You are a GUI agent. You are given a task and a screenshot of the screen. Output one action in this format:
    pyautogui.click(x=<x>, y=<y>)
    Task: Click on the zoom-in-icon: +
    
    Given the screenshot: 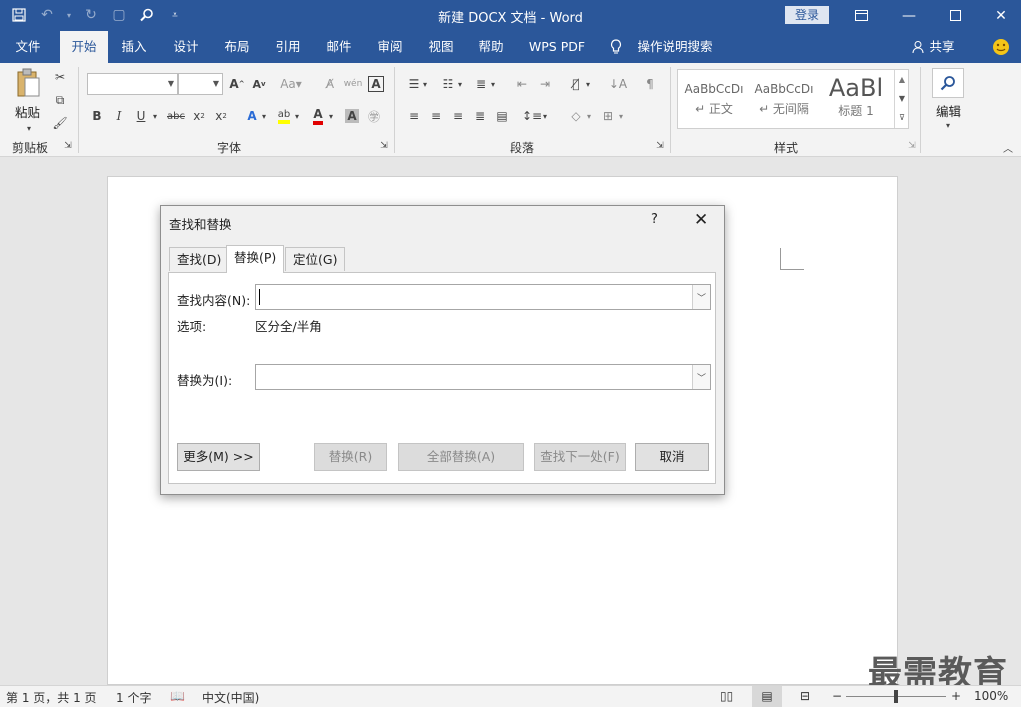 What is the action you would take?
    pyautogui.click(x=956, y=696)
    